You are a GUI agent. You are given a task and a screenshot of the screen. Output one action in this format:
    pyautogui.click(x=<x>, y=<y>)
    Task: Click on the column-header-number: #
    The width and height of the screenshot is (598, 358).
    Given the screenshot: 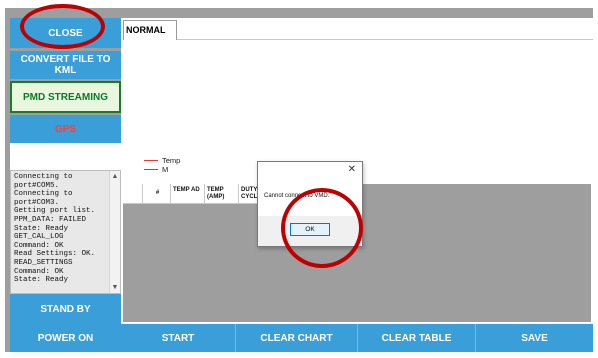 What is the action you would take?
    pyautogui.click(x=157, y=194)
    